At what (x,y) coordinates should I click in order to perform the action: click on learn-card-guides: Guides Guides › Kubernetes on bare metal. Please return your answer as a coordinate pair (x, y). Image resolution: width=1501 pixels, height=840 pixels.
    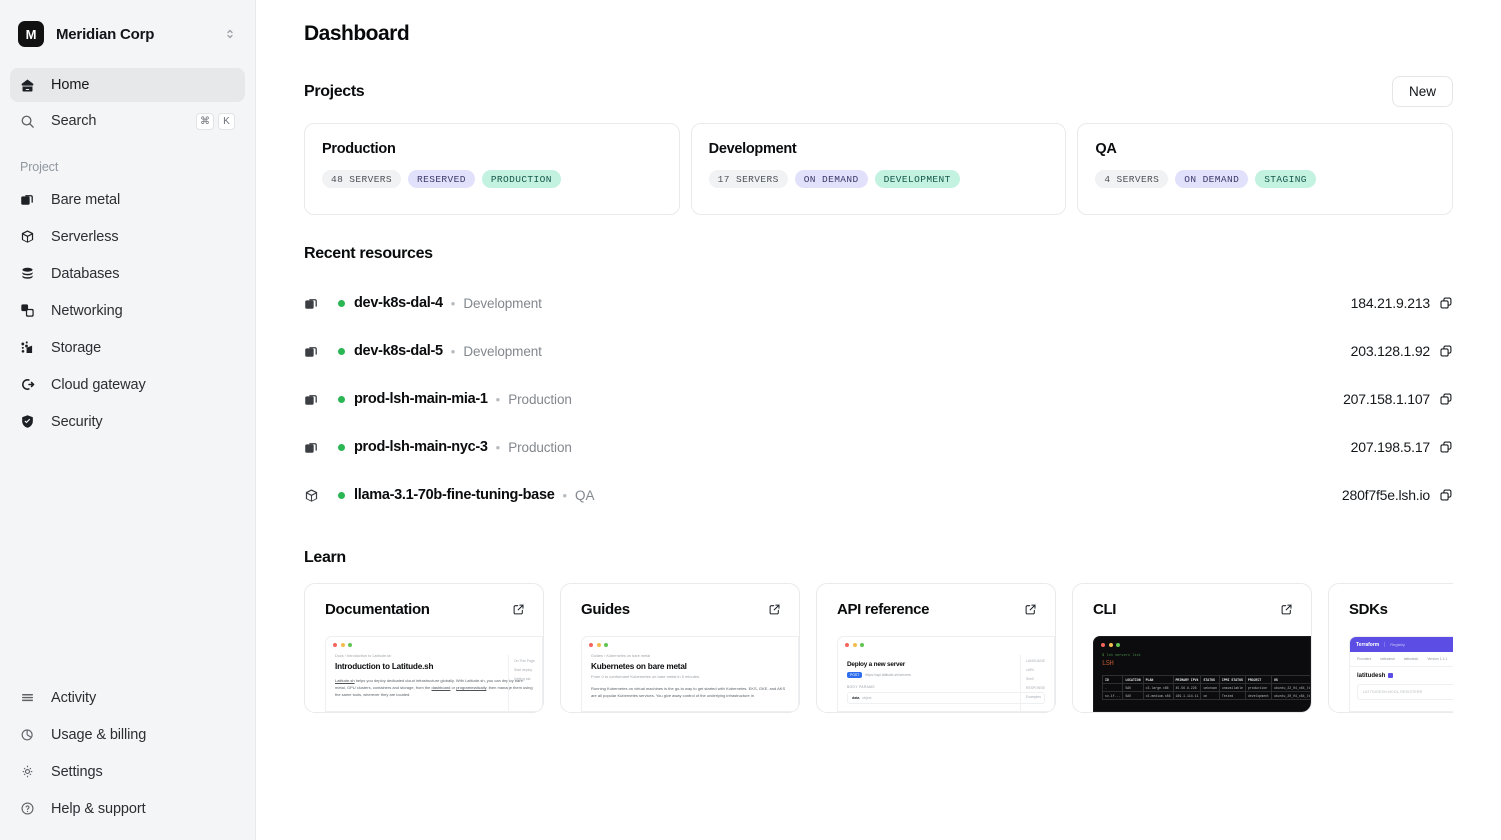
    Looking at the image, I should click on (680, 648).